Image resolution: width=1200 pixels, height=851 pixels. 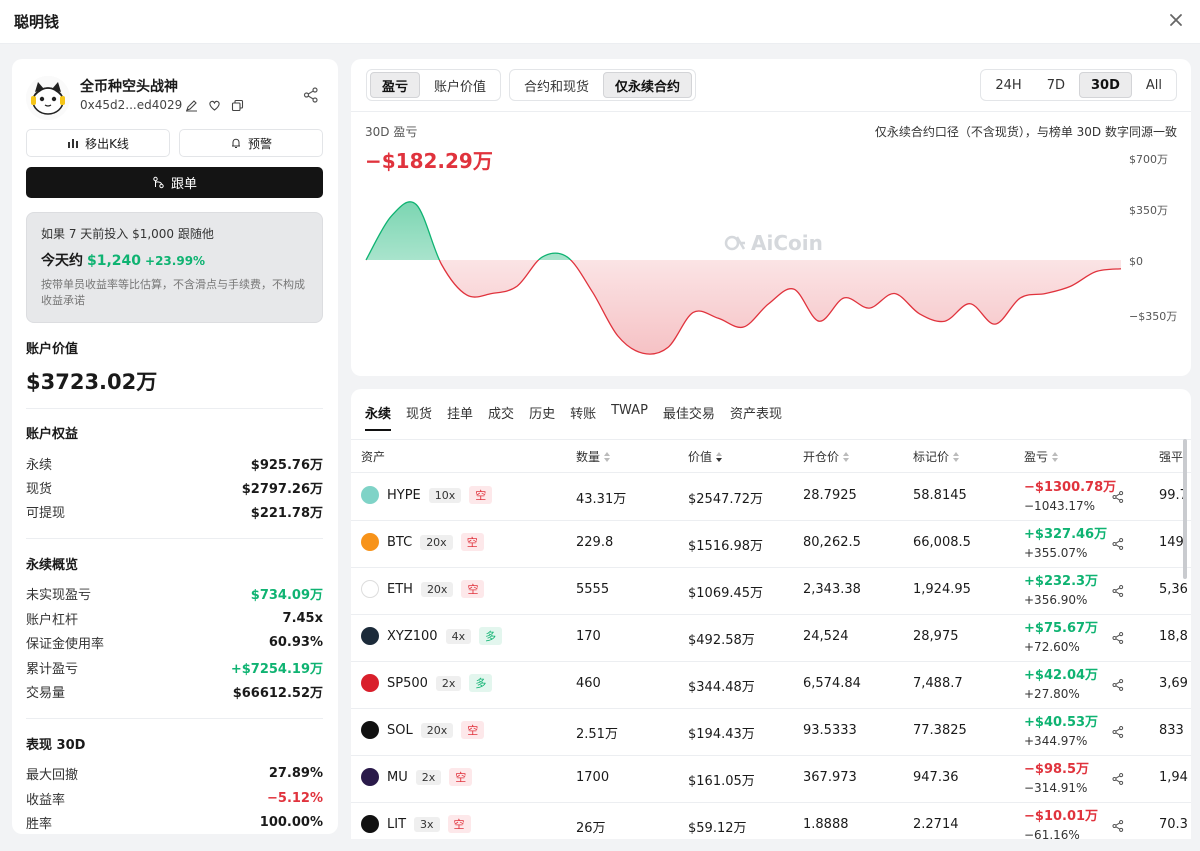 What do you see at coordinates (52, 620) in the screenshot?
I see `perp-key: 账户杠杆` at bounding box center [52, 620].